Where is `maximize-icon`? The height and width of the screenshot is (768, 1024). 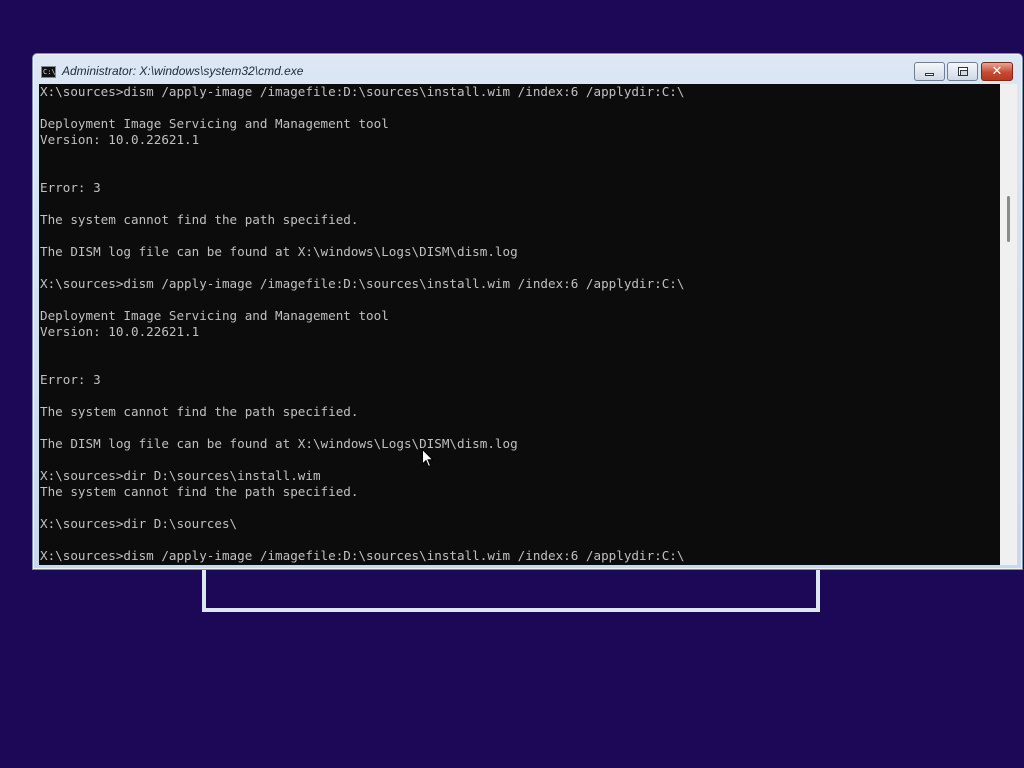
maximize-icon is located at coordinates (963, 71).